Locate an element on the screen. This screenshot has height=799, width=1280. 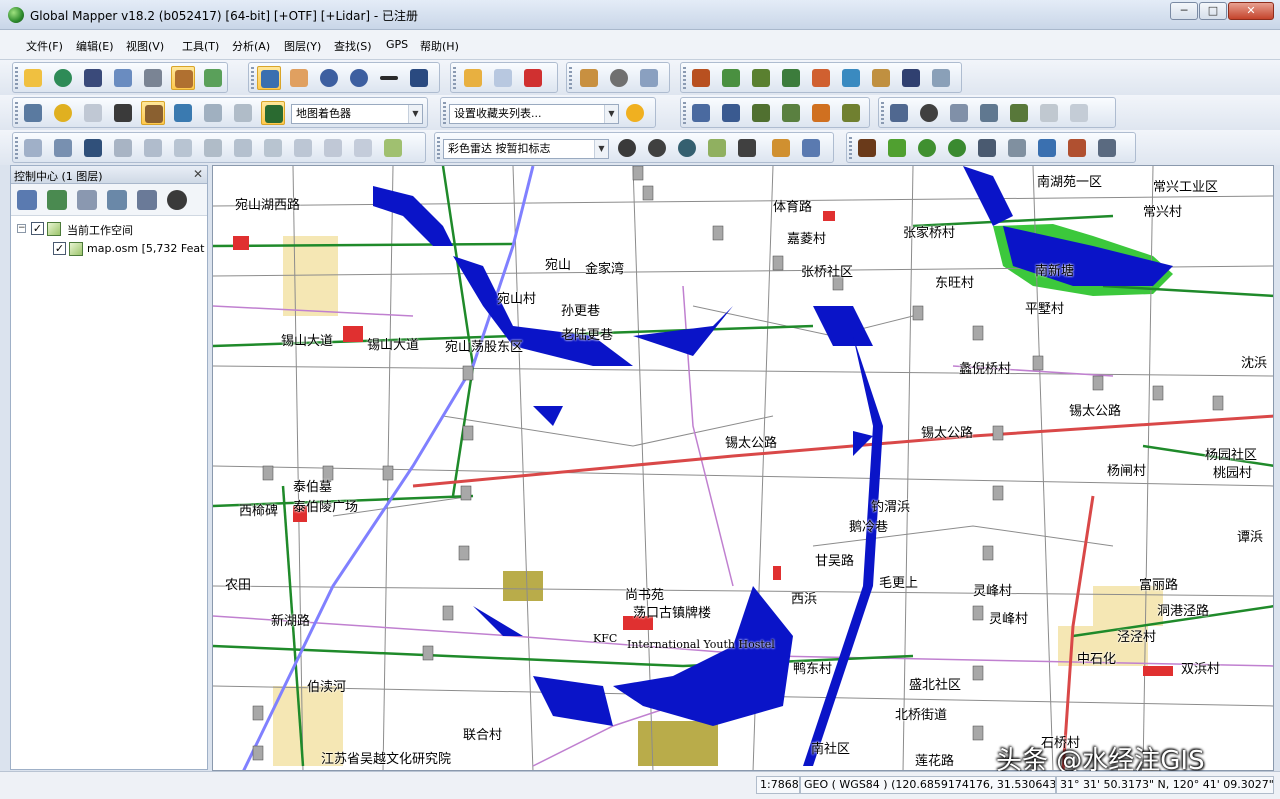
full-view-button is located at coordinates (419, 78).